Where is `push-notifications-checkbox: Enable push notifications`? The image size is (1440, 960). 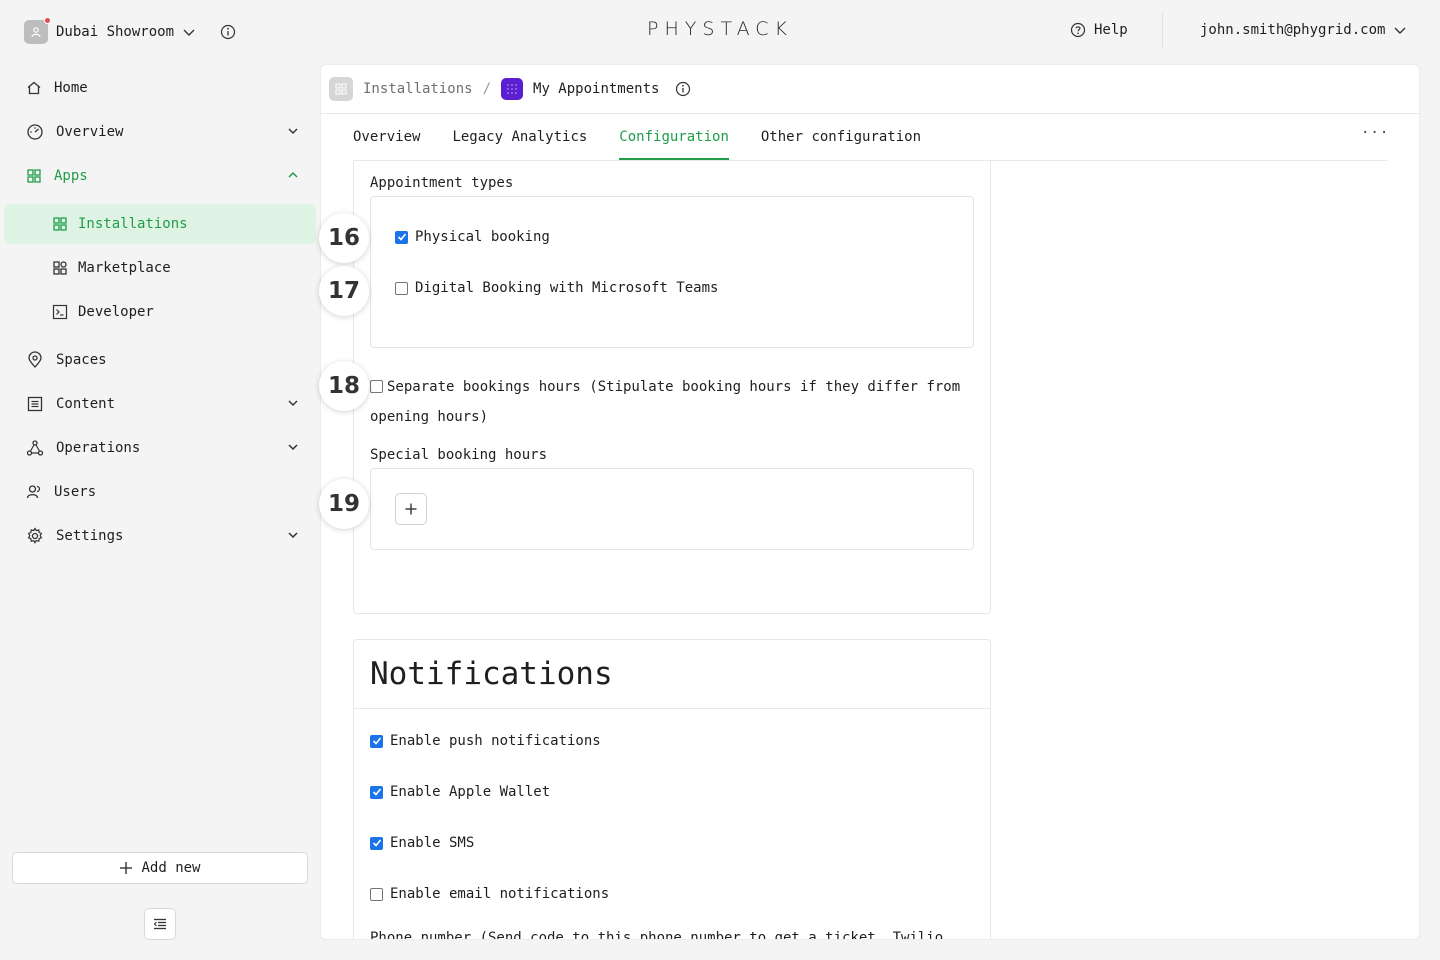 push-notifications-checkbox: Enable push notifications is located at coordinates (485, 741).